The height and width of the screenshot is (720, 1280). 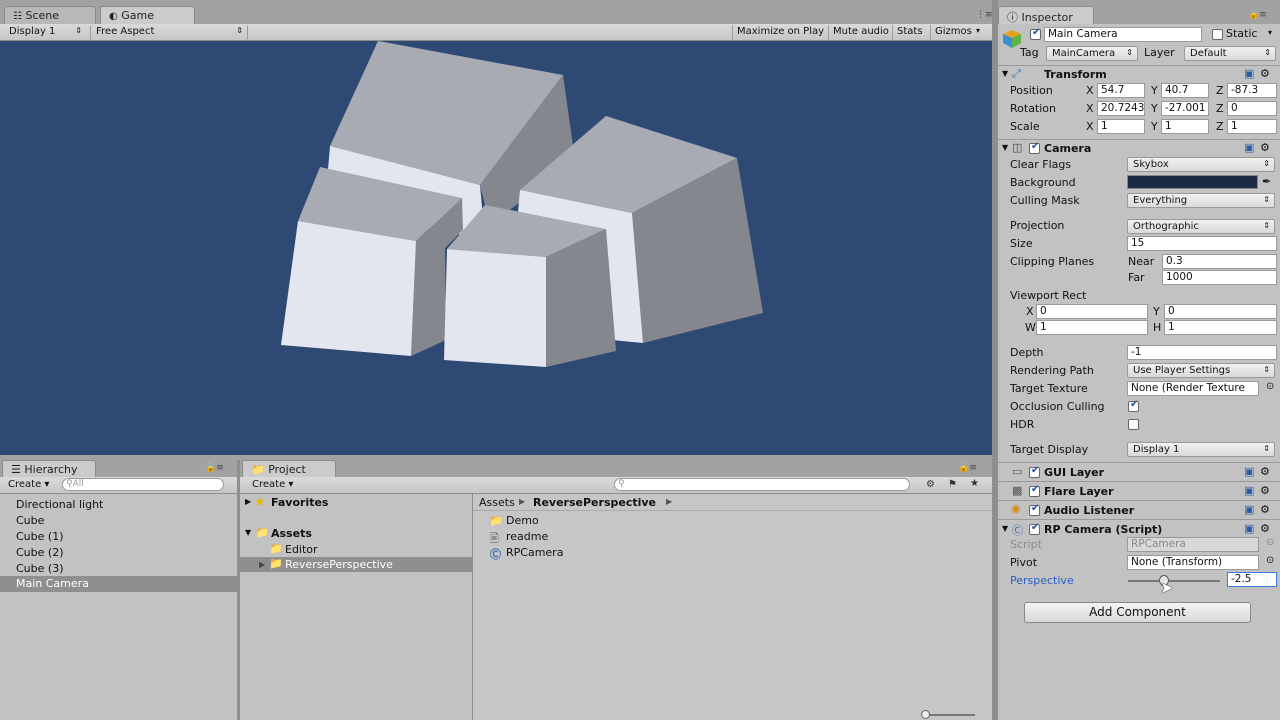 I want to click on hierarchy-item: Cube (2), so click(x=39, y=552).